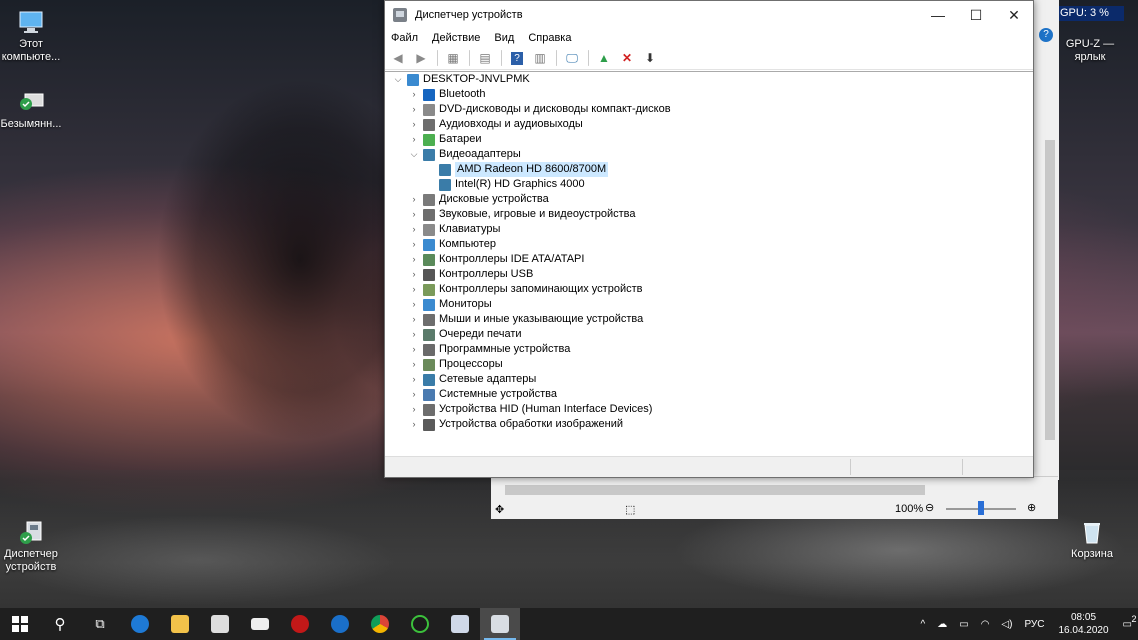 The height and width of the screenshot is (640, 1138). I want to click on taskbar-app-chrome, so click(380, 624).